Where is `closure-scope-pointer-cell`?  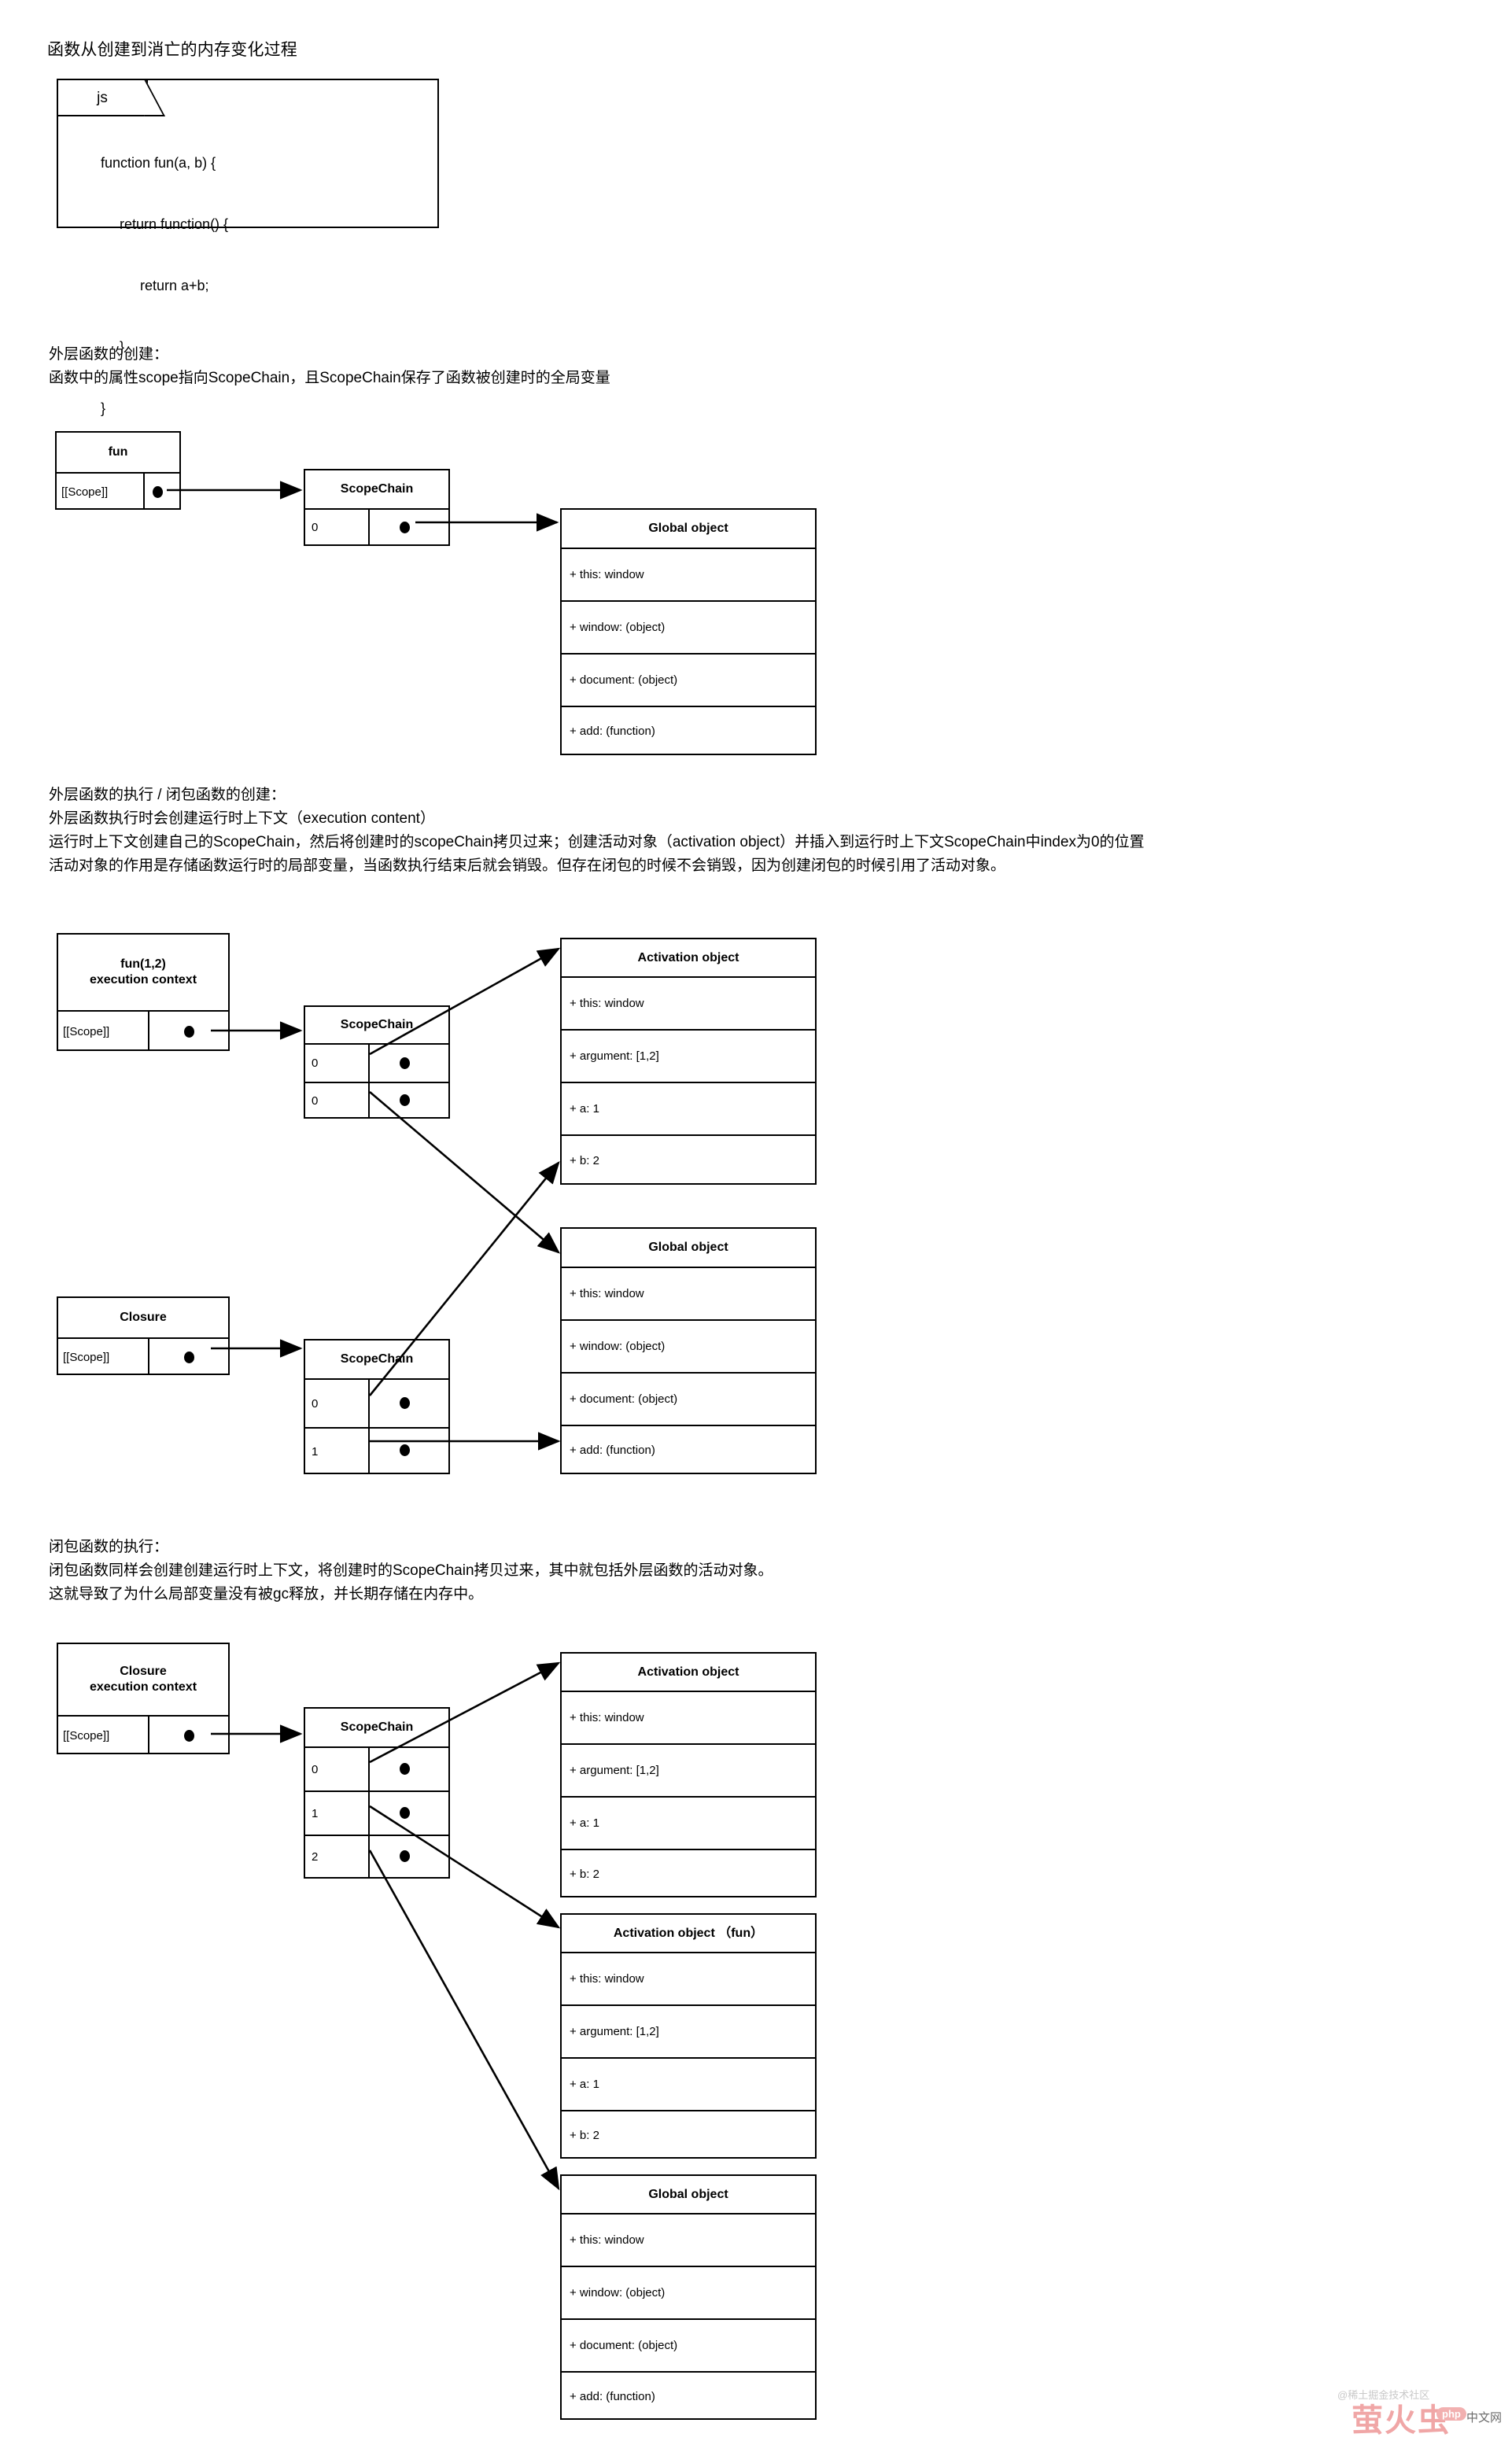 closure-scope-pointer-cell is located at coordinates (188, 1357).